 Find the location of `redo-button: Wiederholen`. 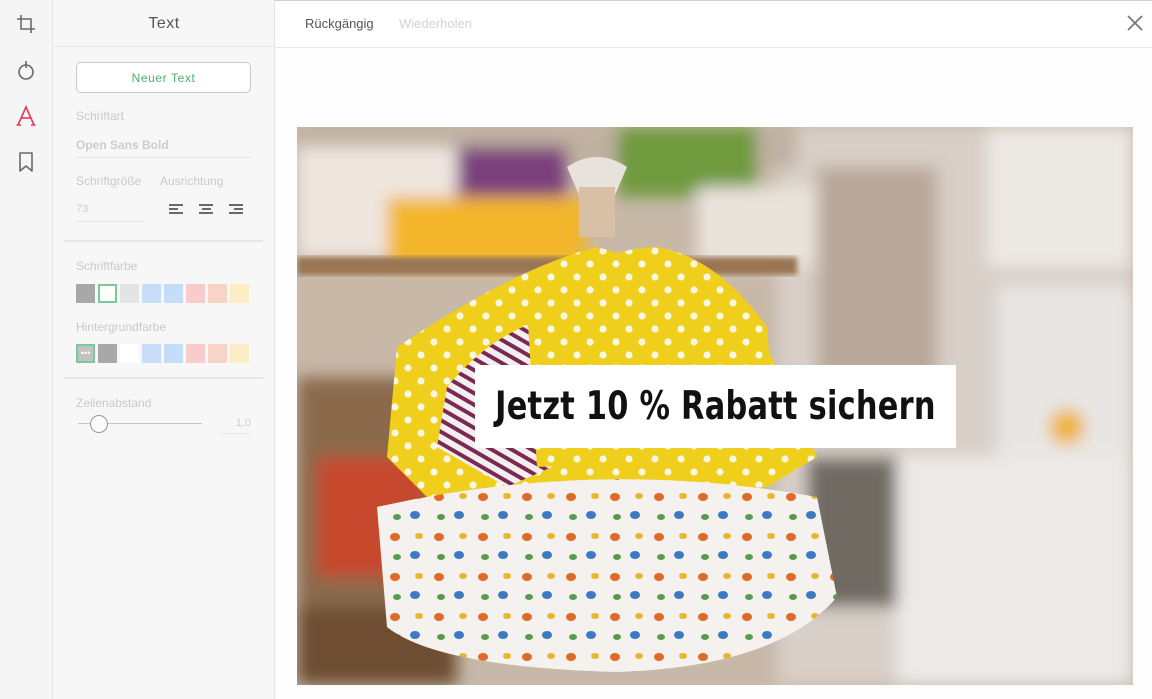

redo-button: Wiederholen is located at coordinates (435, 23).